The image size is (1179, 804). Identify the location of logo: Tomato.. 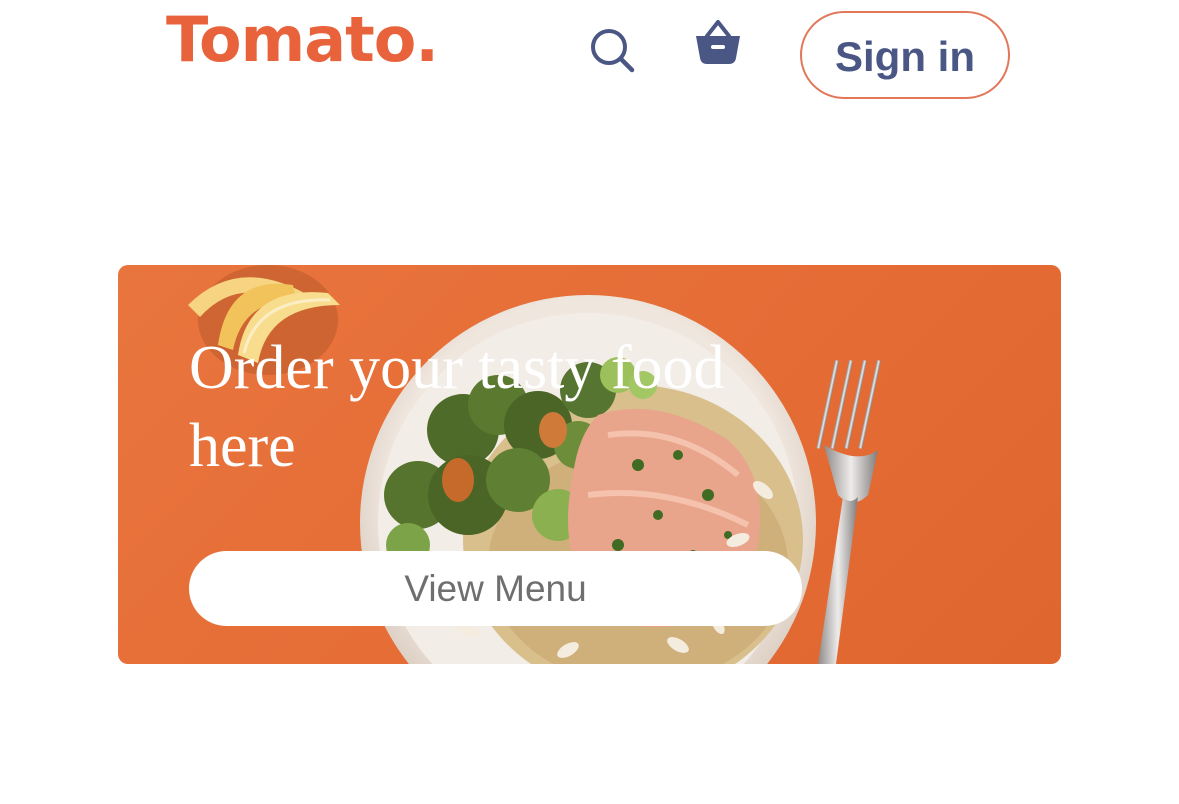
(302, 40).